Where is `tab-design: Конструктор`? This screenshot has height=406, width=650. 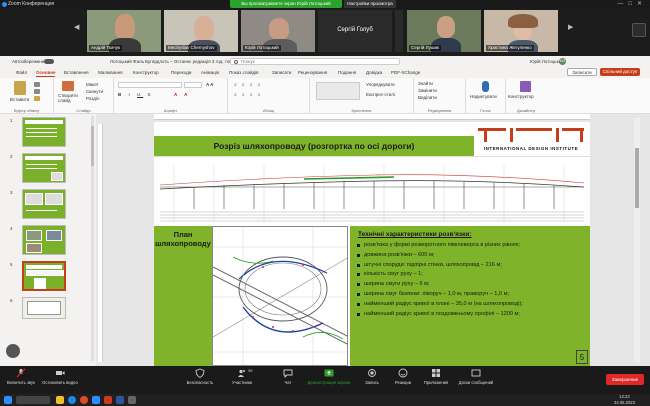 tab-design: Конструктор is located at coordinates (146, 72).